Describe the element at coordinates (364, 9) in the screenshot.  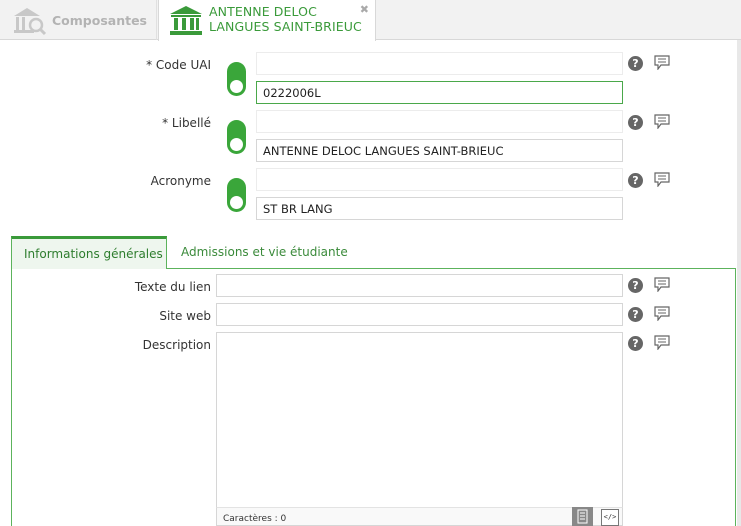
I see `close-tab-icon: ✖` at that location.